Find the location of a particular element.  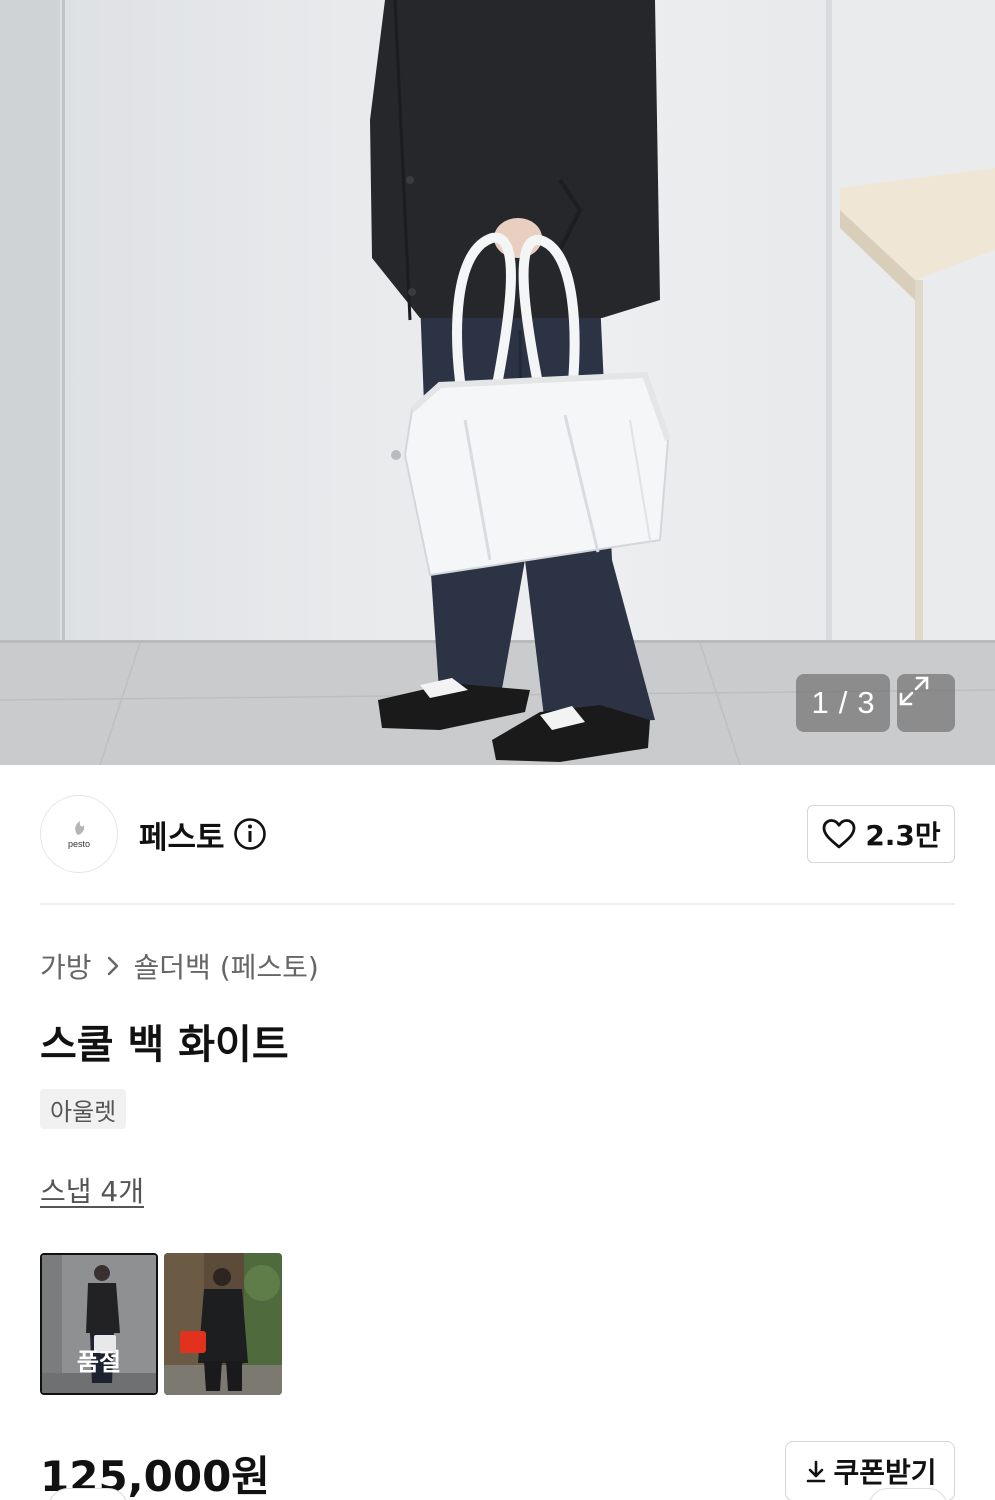

snap-photo is located at coordinates (223, 1324).